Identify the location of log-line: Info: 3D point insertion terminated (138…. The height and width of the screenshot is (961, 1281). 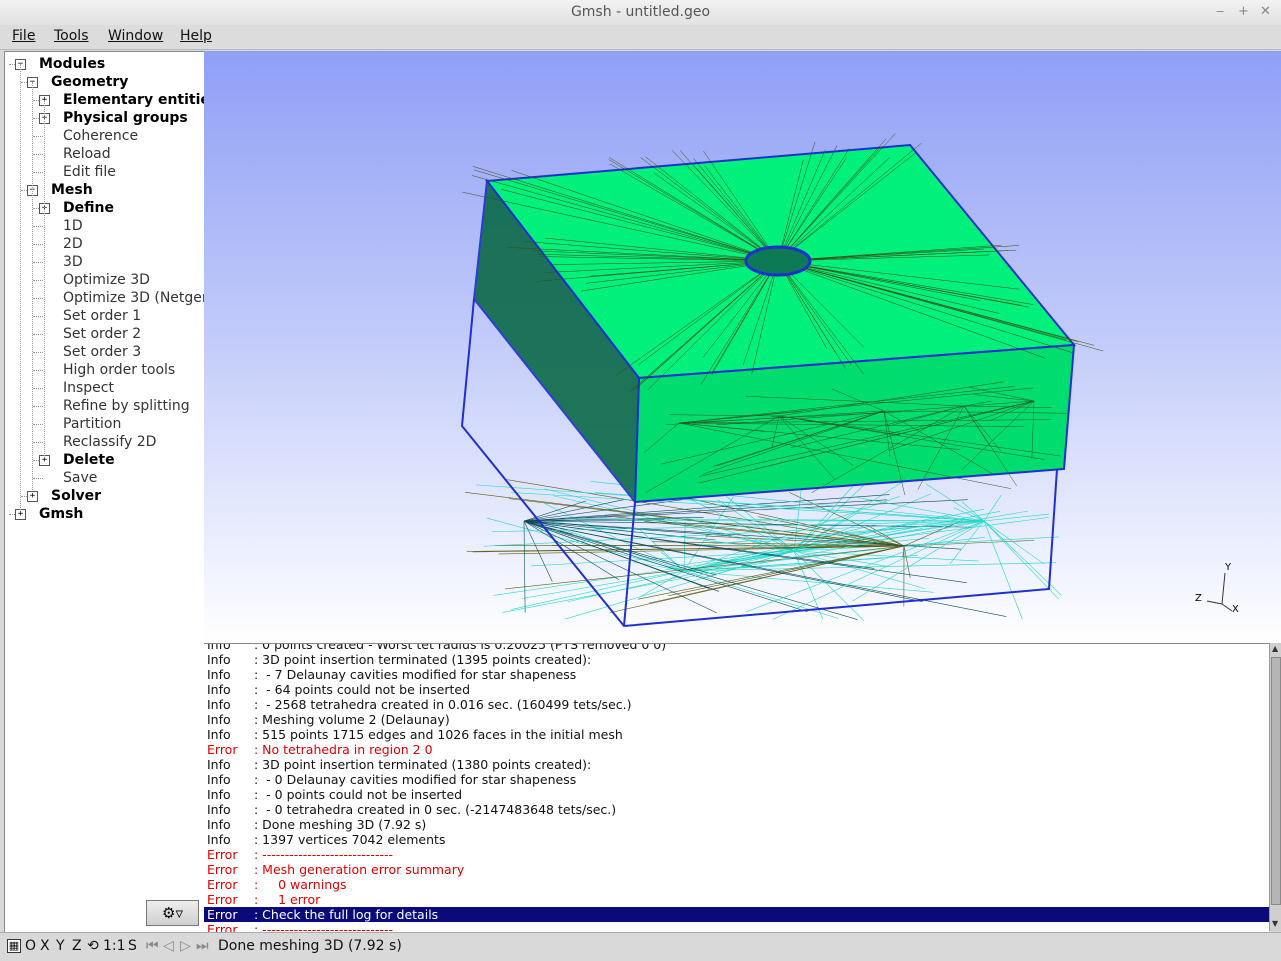
(736, 764).